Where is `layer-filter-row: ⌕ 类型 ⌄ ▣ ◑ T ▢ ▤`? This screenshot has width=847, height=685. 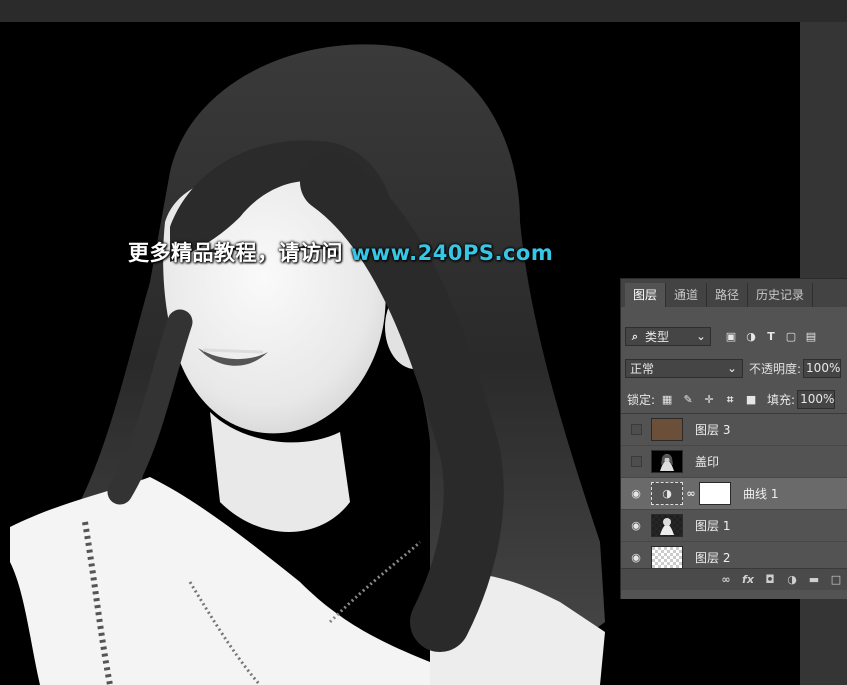 layer-filter-row: ⌕ 类型 ⌄ ▣ ◑ T ▢ ▤ is located at coordinates (736, 336).